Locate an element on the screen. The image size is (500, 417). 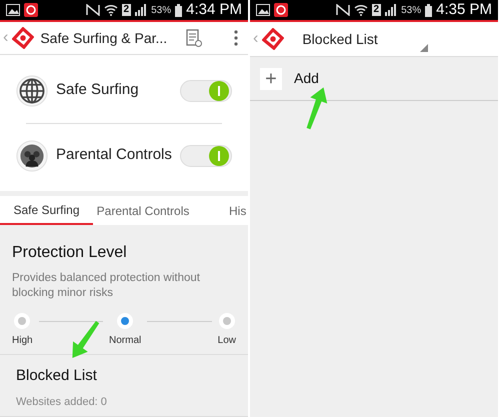
switch-label: Parental Controls is located at coordinates (114, 155).